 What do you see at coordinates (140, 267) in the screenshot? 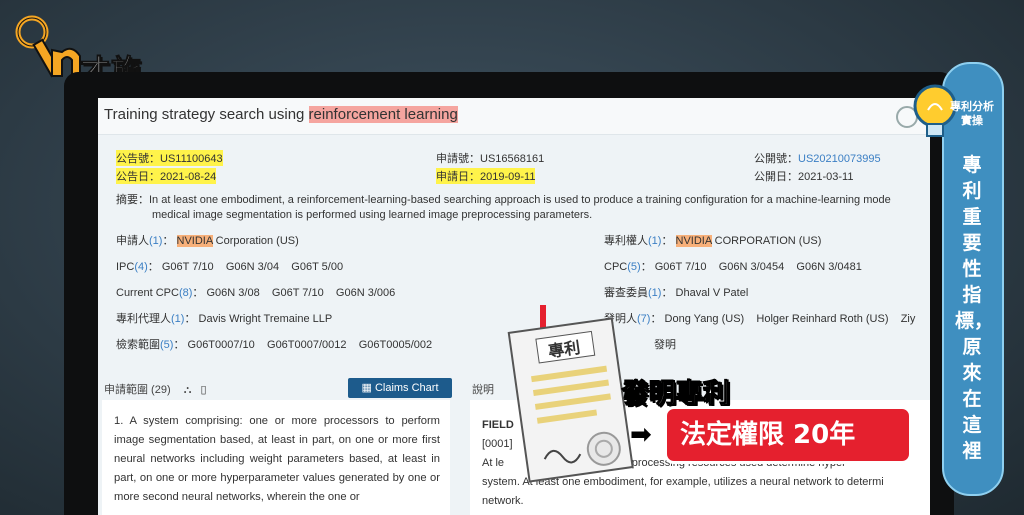
I see `ipc-count-link: (4)` at bounding box center [140, 267].